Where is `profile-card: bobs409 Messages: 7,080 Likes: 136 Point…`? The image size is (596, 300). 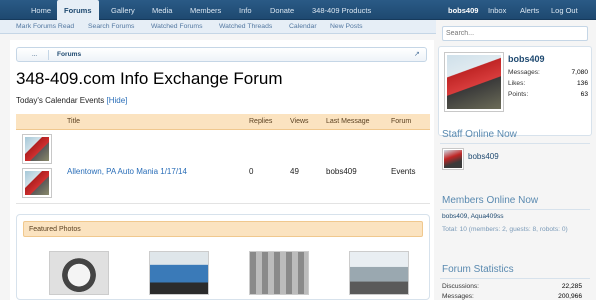 profile-card: bobs409 Messages: 7,080 Likes: 136 Point… is located at coordinates (515, 91).